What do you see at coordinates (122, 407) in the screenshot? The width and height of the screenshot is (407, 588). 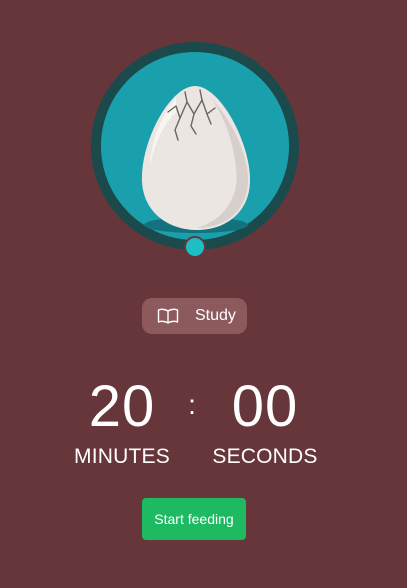 I see `minutes-value: 20` at bounding box center [122, 407].